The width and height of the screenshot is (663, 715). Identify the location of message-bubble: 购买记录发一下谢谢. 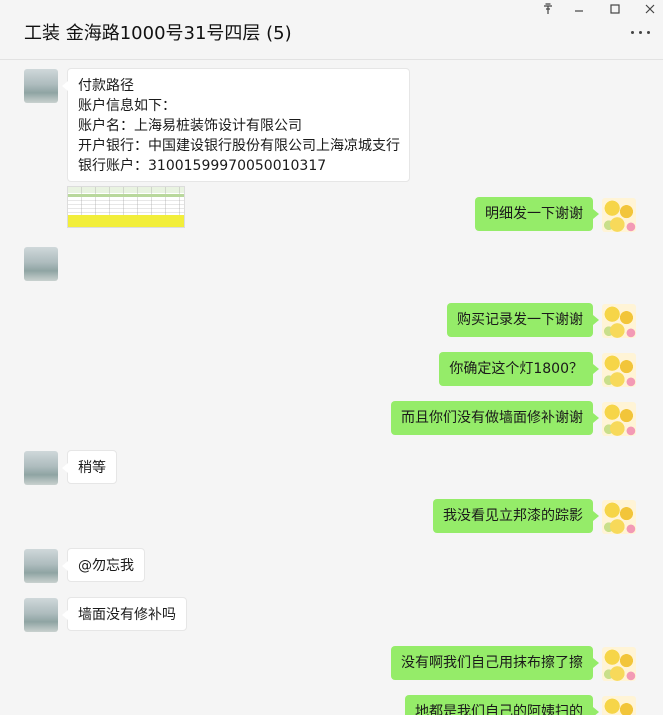
(523, 320).